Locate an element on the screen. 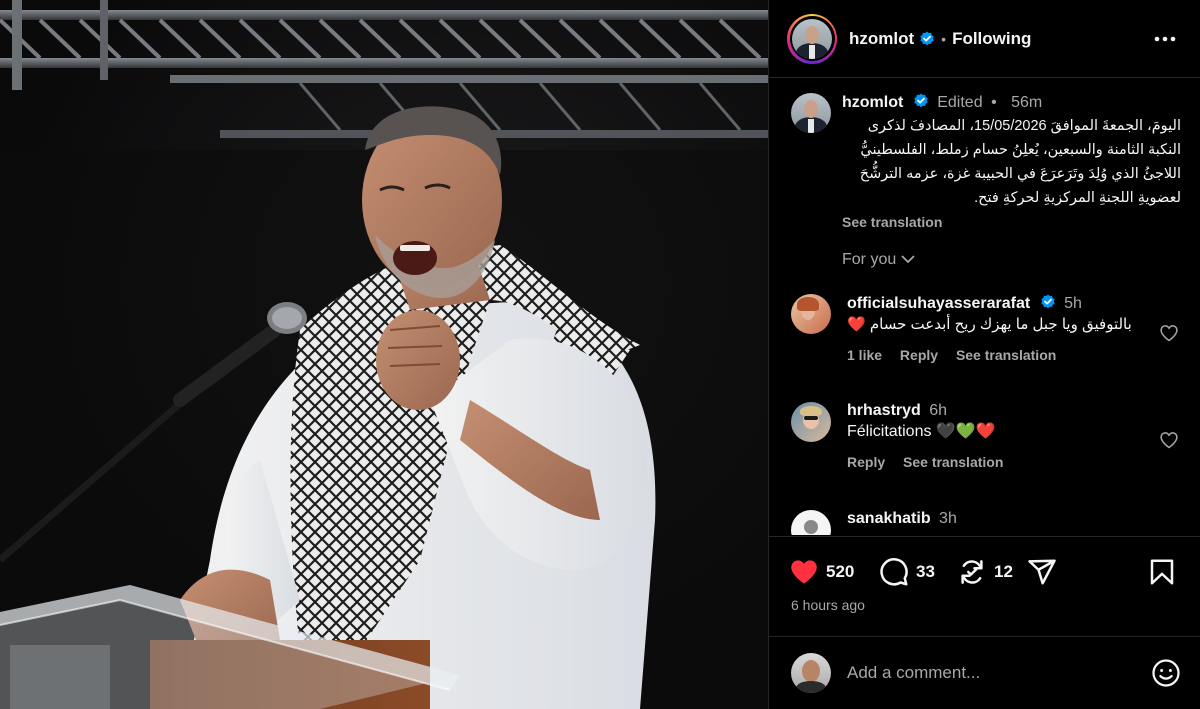  for-you-sort: For you is located at coordinates (879, 260).